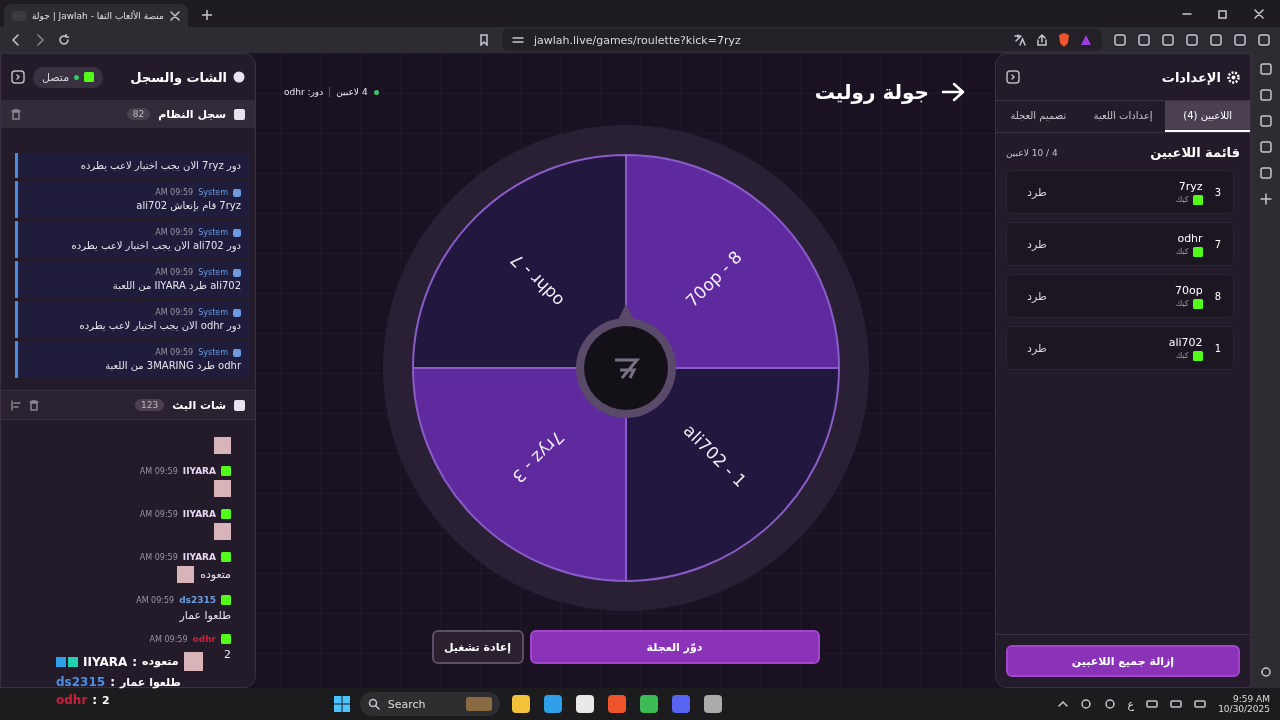 This screenshot has width=1280, height=720. What do you see at coordinates (518, 40) in the screenshot?
I see `site-settings-icon` at bounding box center [518, 40].